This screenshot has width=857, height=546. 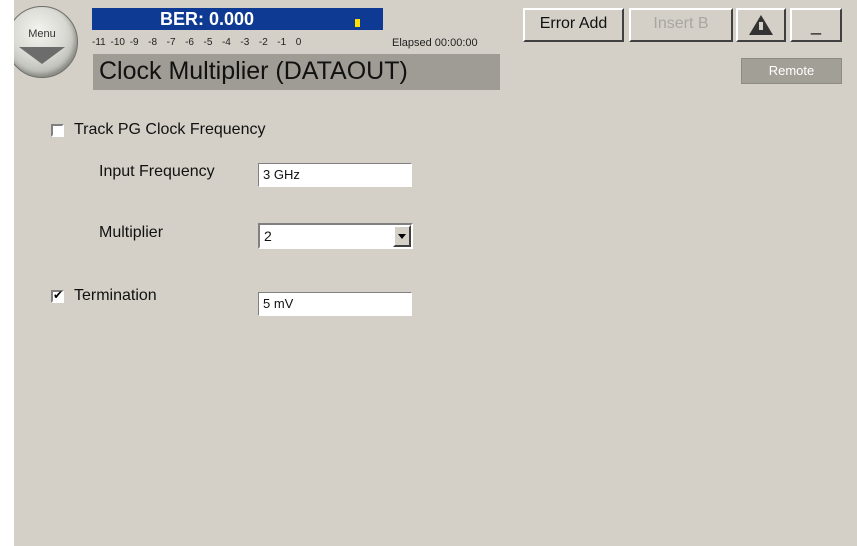 I want to click on warning-button, so click(x=761, y=25).